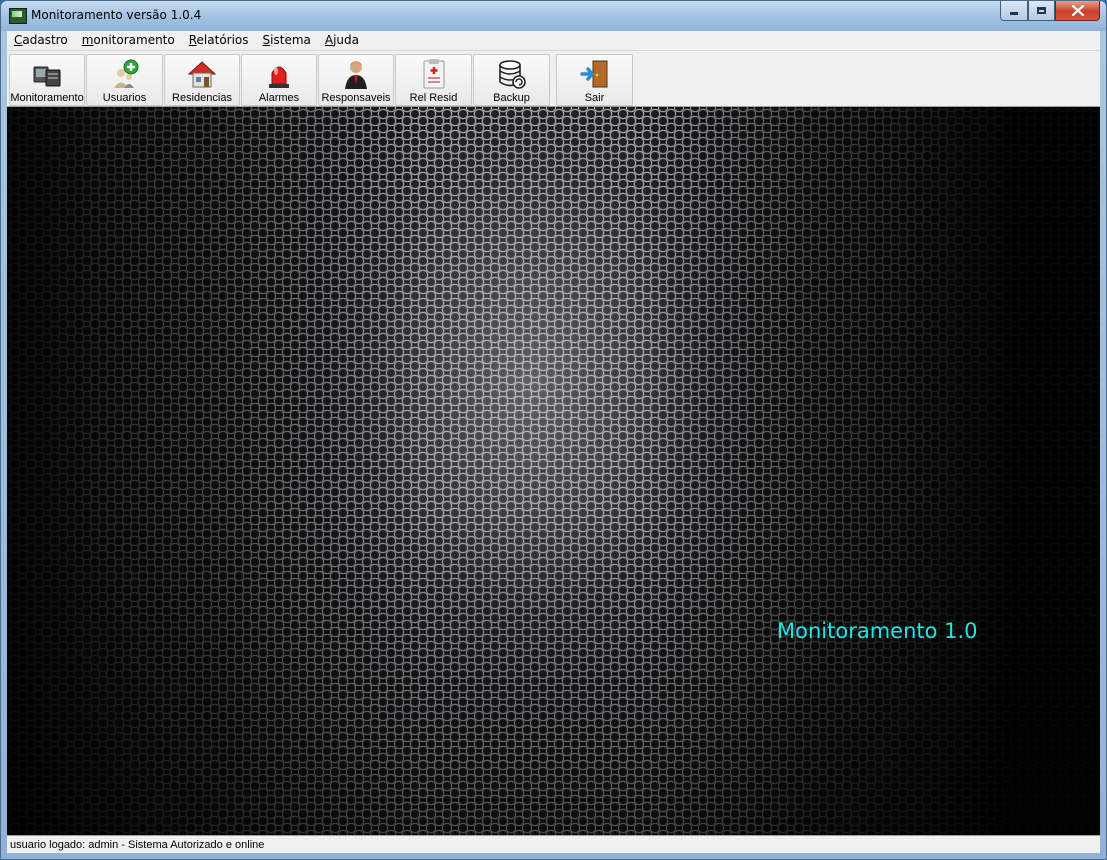  Describe the element at coordinates (433, 98) in the screenshot. I see `toolbar-rel-resid-label: Rel Resid` at that location.